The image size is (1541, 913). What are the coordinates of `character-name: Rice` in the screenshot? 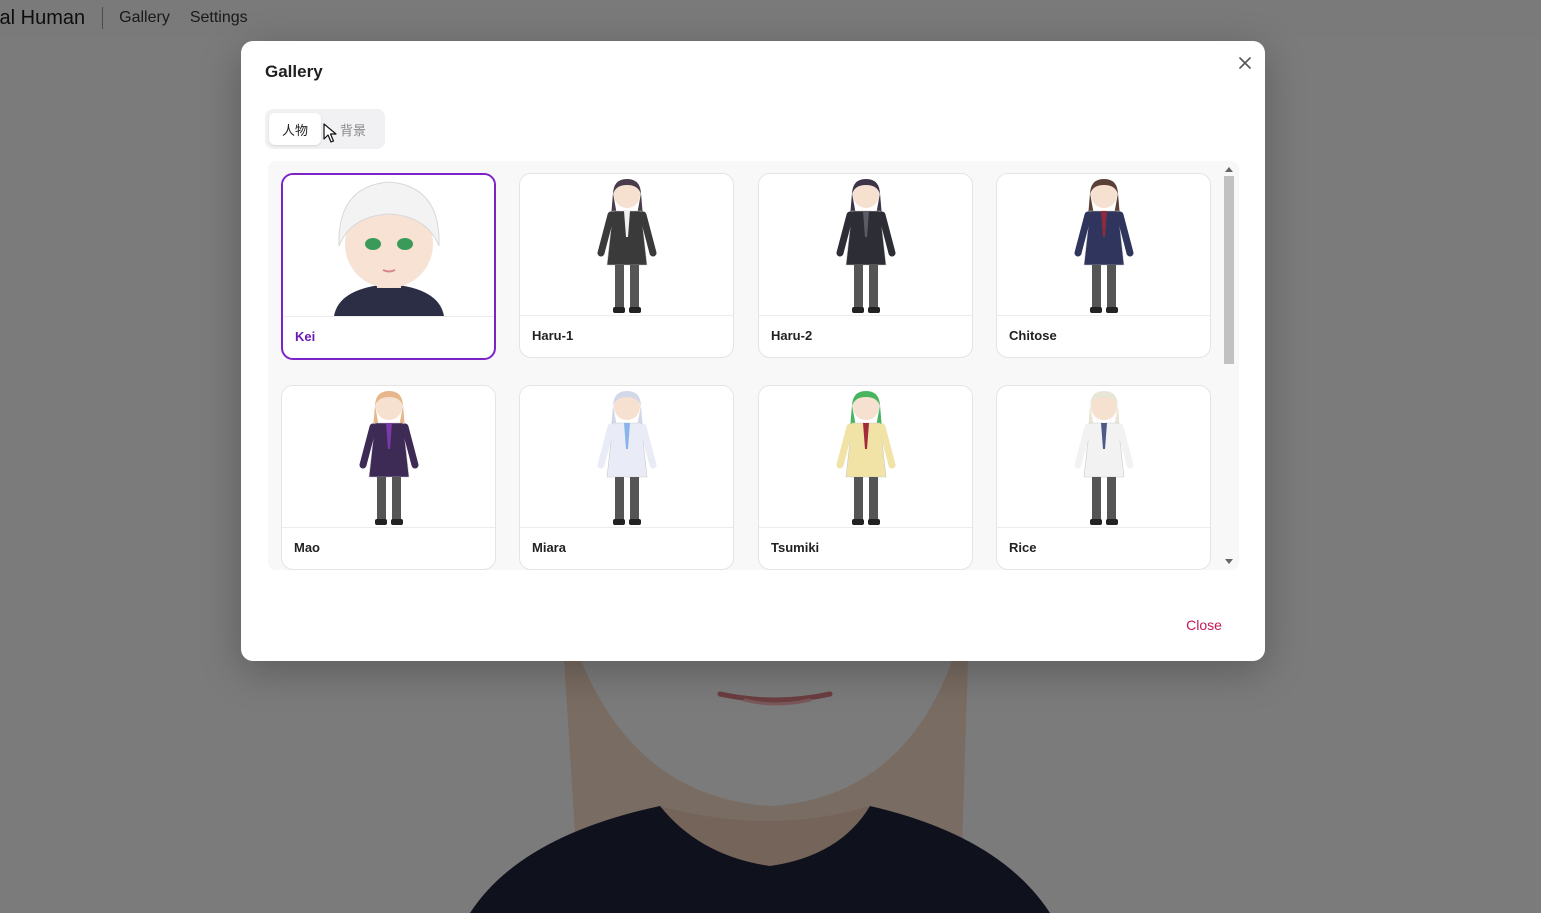 It's located at (1023, 547).